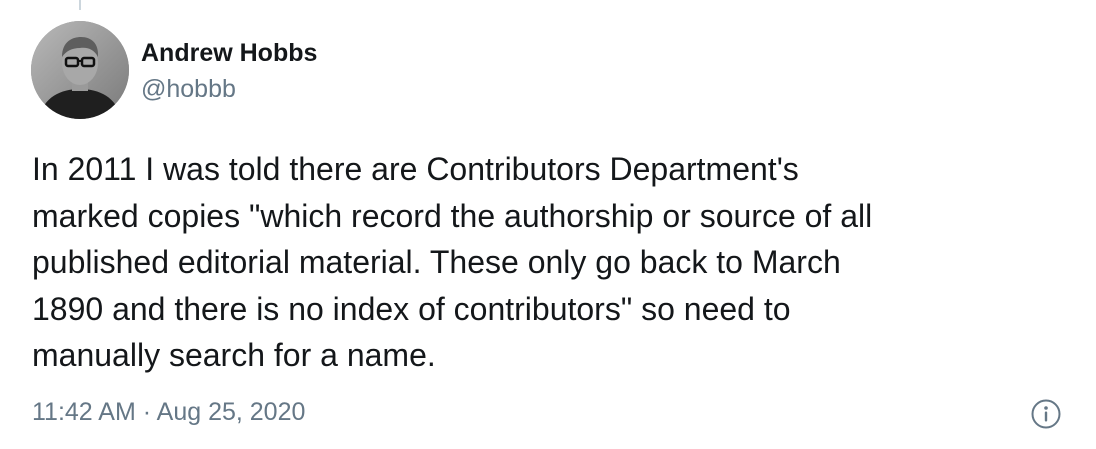 This screenshot has width=1096, height=449. I want to click on info-circle-icon, so click(1046, 414).